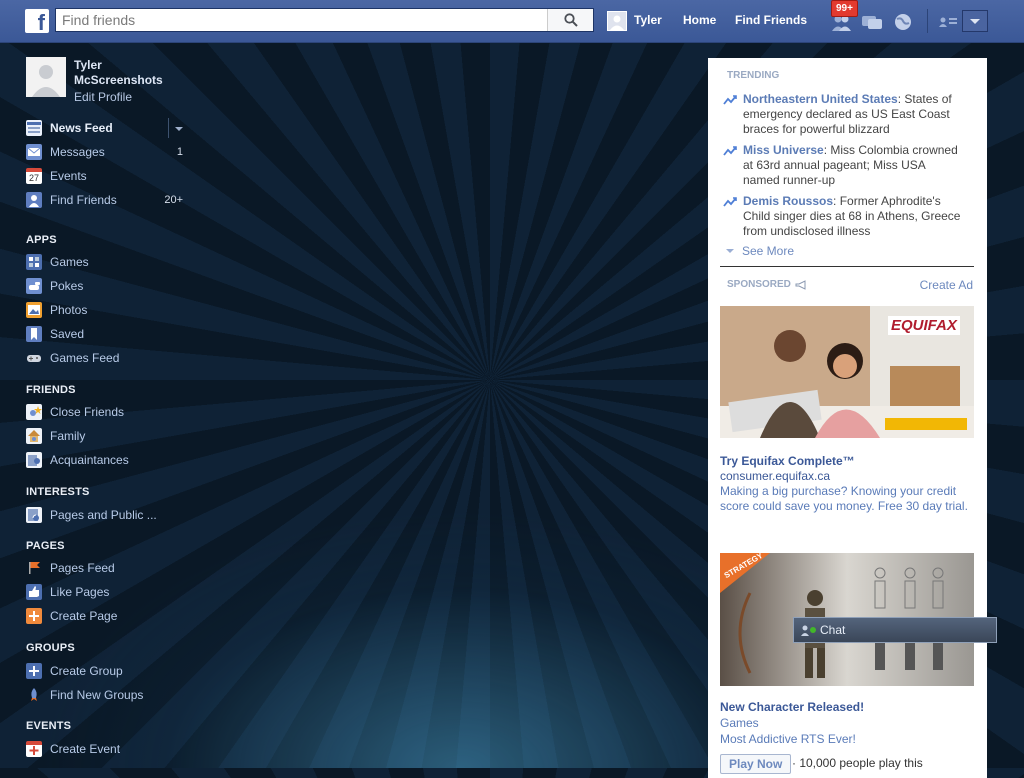 This screenshot has height=778, width=1024. Describe the element at coordinates (106, 460) in the screenshot. I see `sidebar-item-acquaintances: Acquaintances` at that location.